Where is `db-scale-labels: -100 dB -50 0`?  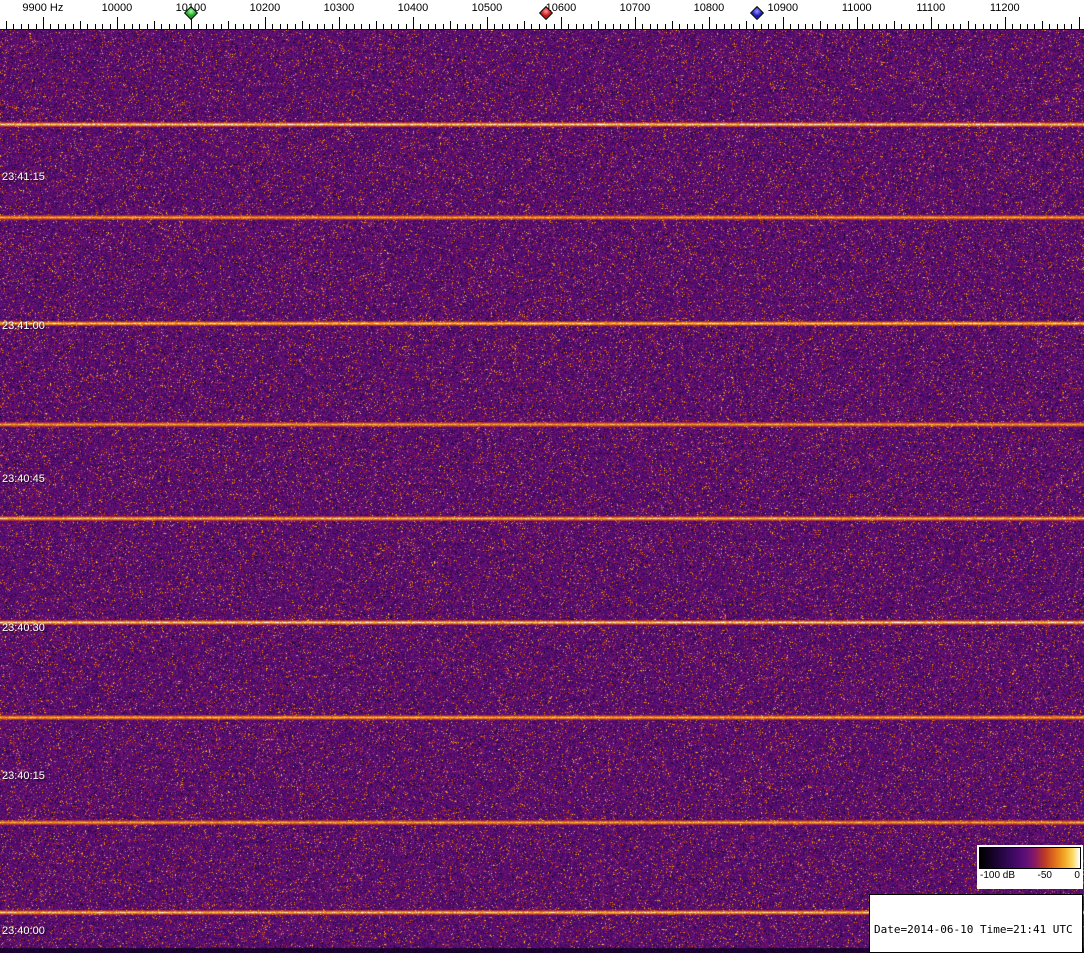 db-scale-labels: -100 dB -50 0 is located at coordinates (1030, 875).